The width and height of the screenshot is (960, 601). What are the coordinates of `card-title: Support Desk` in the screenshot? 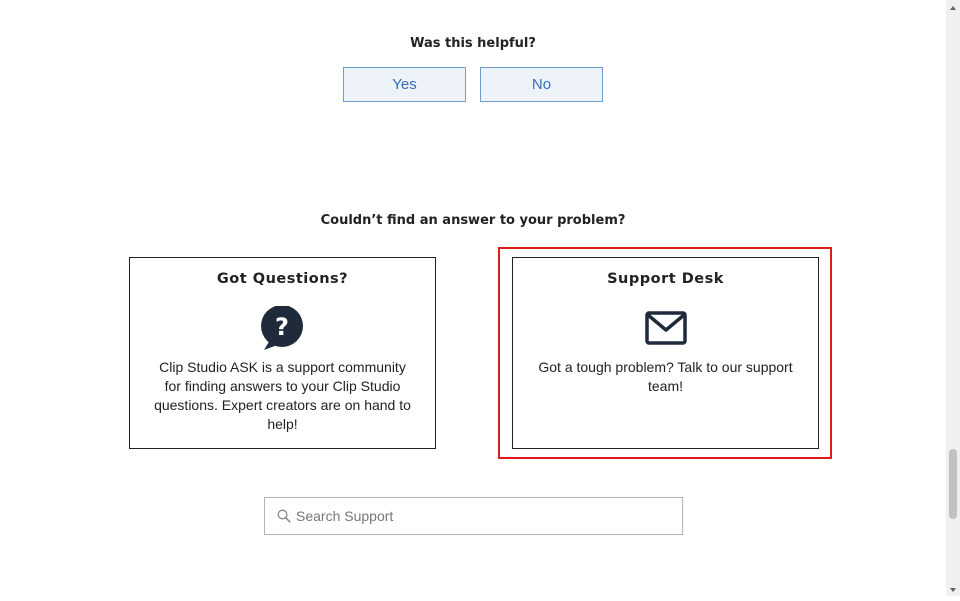 It's located at (665, 279).